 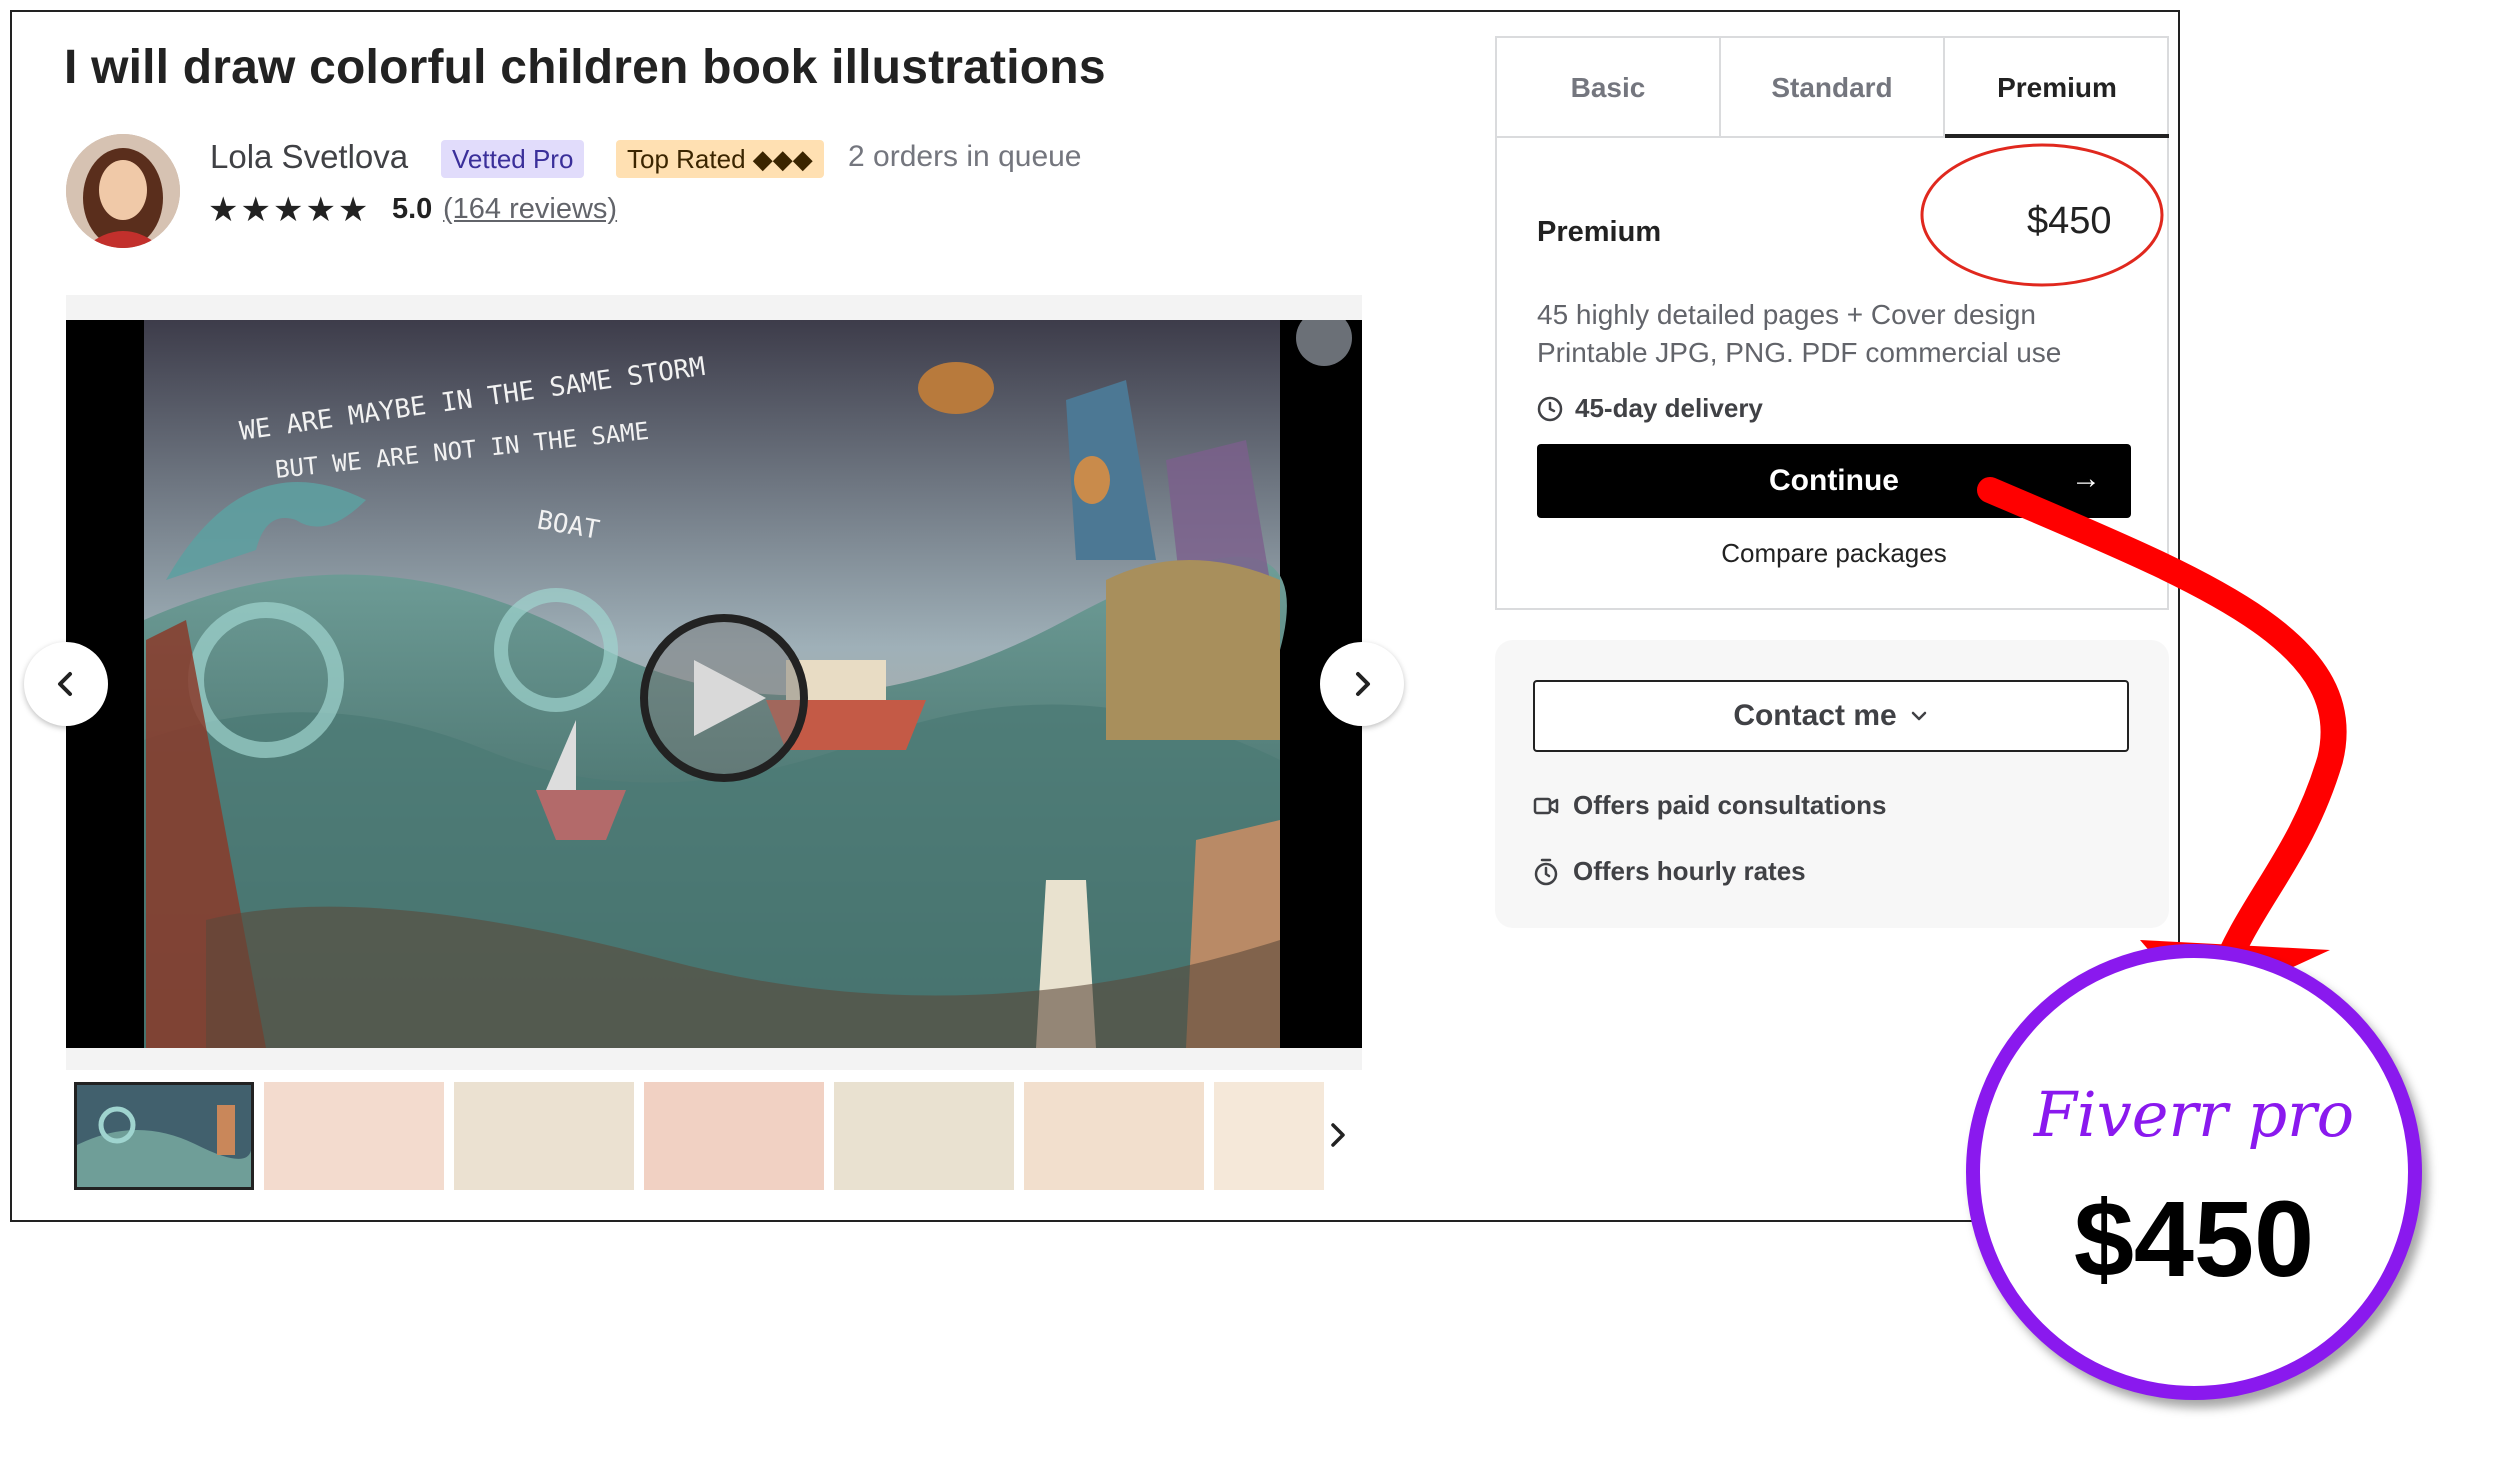 What do you see at coordinates (1609, 88) in the screenshot?
I see `tab-basic: Basic` at bounding box center [1609, 88].